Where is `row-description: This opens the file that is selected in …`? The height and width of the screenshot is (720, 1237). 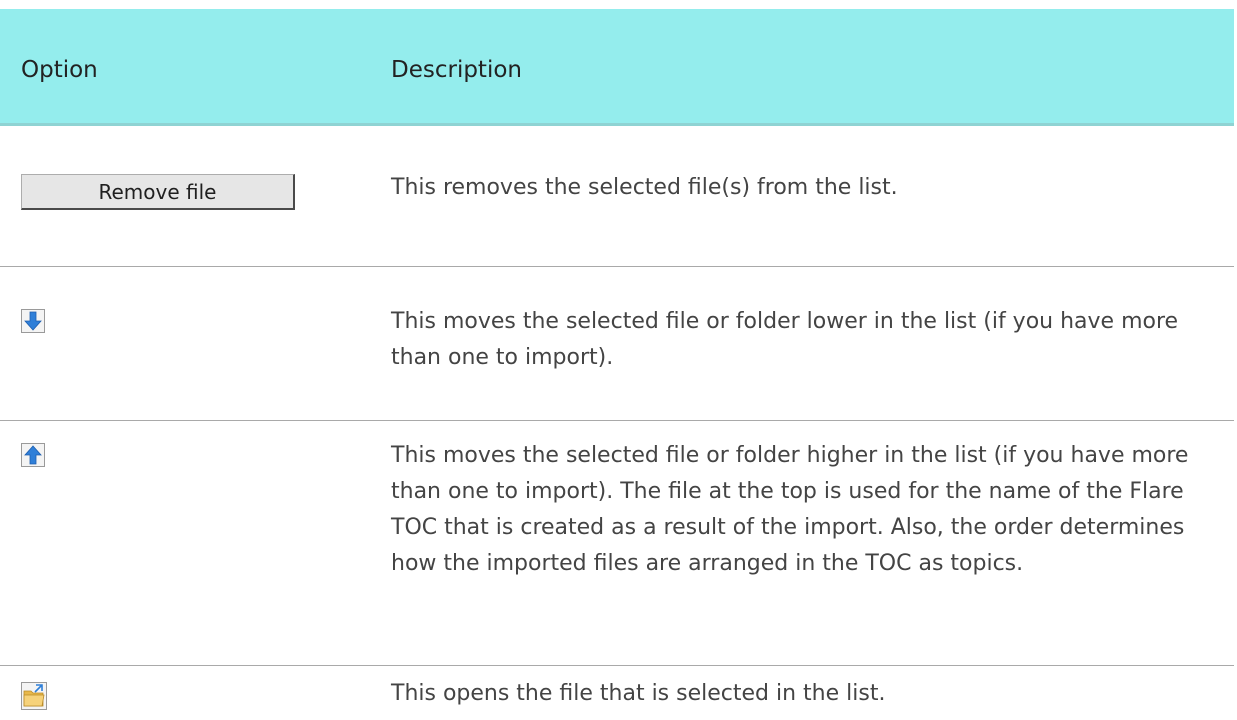 row-description: This opens the file that is selected in … is located at coordinates (638, 693).